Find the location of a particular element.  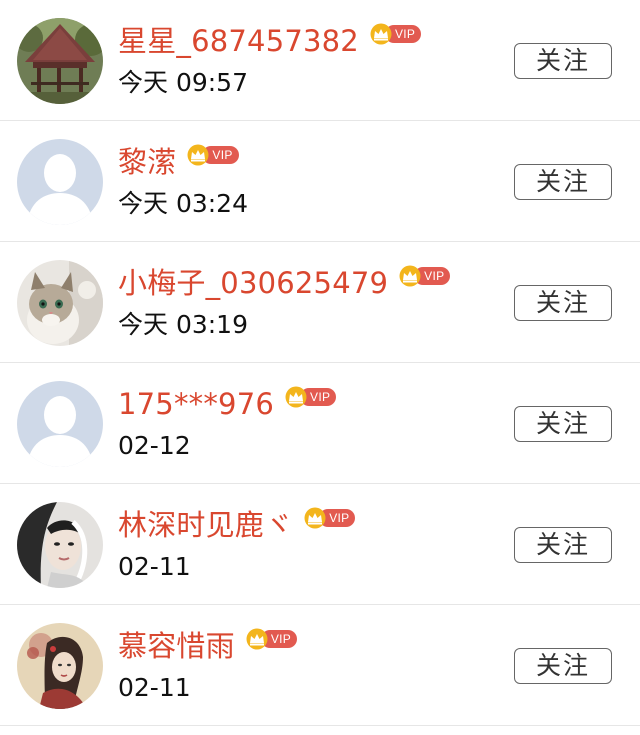

user-name: 星星_687457382 is located at coordinates (238, 41).